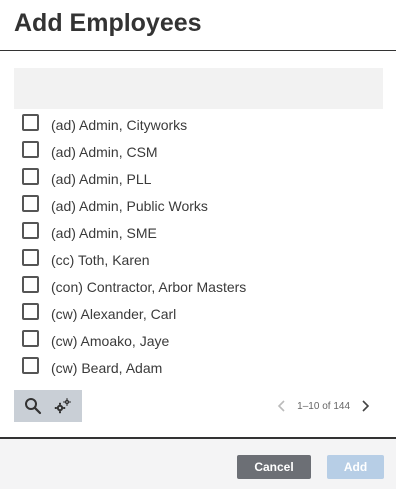 This screenshot has height=489, width=396. Describe the element at coordinates (149, 286) in the screenshot. I see `list-item-label: (con) Contractor, Arbor Masters` at that location.